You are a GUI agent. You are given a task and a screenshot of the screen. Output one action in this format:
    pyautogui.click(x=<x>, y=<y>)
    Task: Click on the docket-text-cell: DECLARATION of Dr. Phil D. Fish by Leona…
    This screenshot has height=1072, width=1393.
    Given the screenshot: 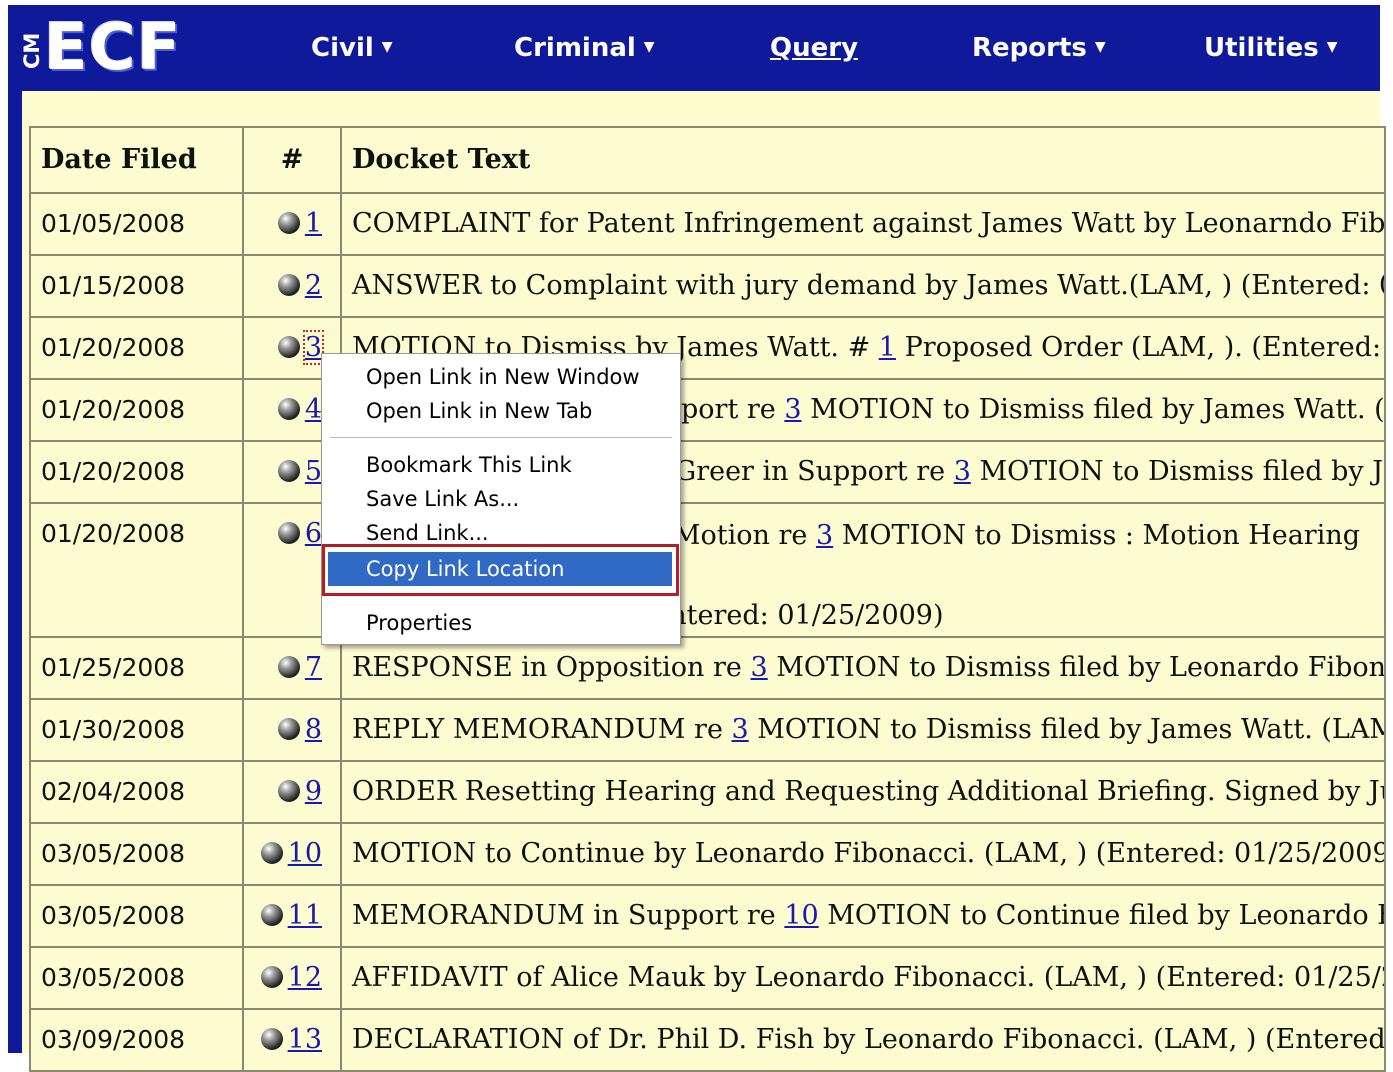 What is the action you would take?
    pyautogui.click(x=863, y=1040)
    